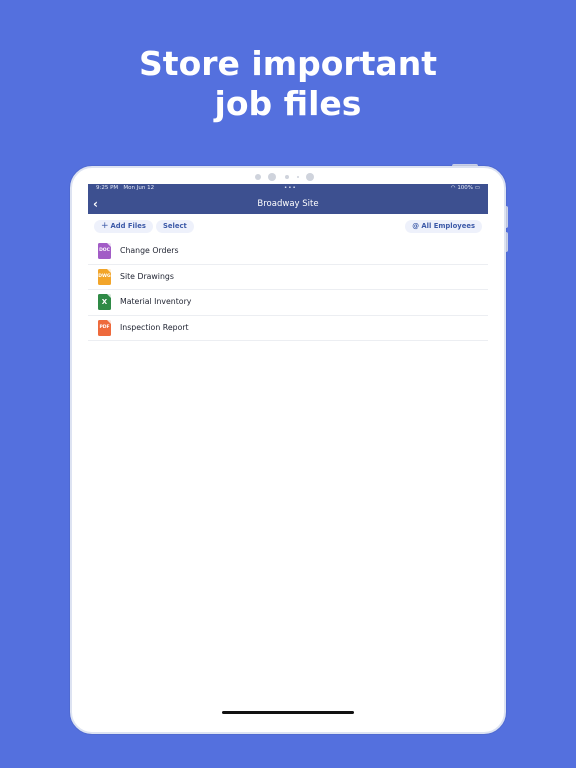 The width and height of the screenshot is (576, 768). I want to click on page-title: Broadway Site, so click(288, 204).